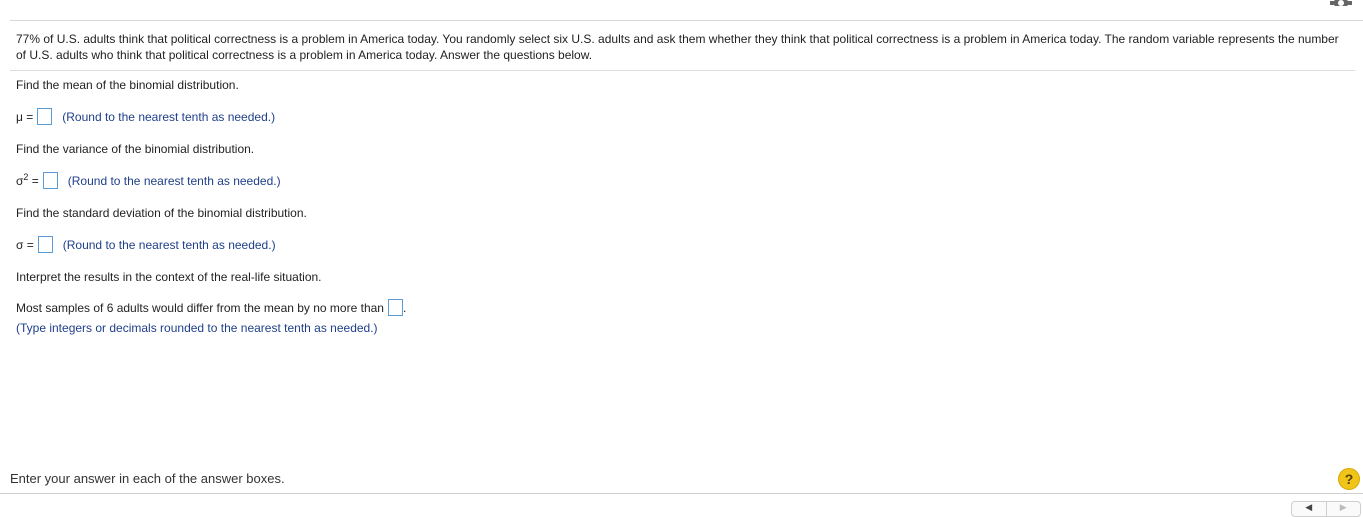 The height and width of the screenshot is (517, 1363). I want to click on section-divider, so click(682, 70).